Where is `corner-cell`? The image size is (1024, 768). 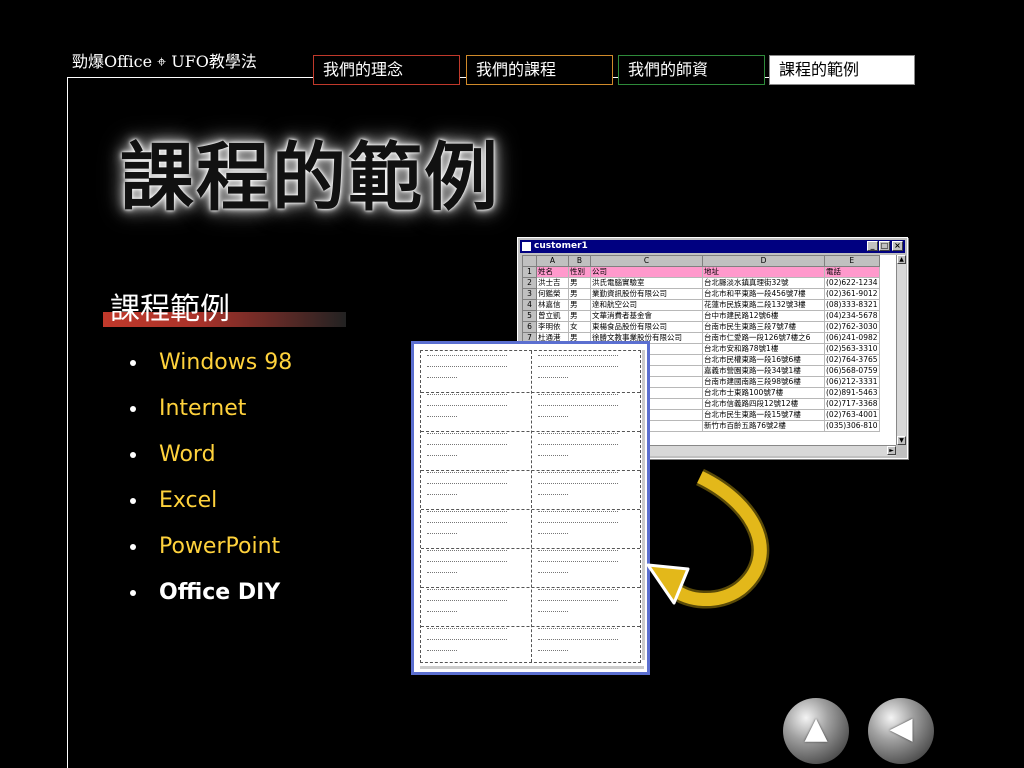
corner-cell is located at coordinates (529, 261).